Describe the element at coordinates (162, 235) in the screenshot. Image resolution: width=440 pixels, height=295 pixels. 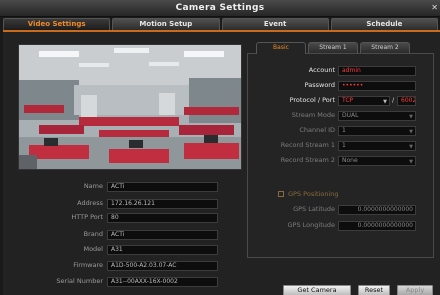
I see `info-value-brand: ACTi` at that location.